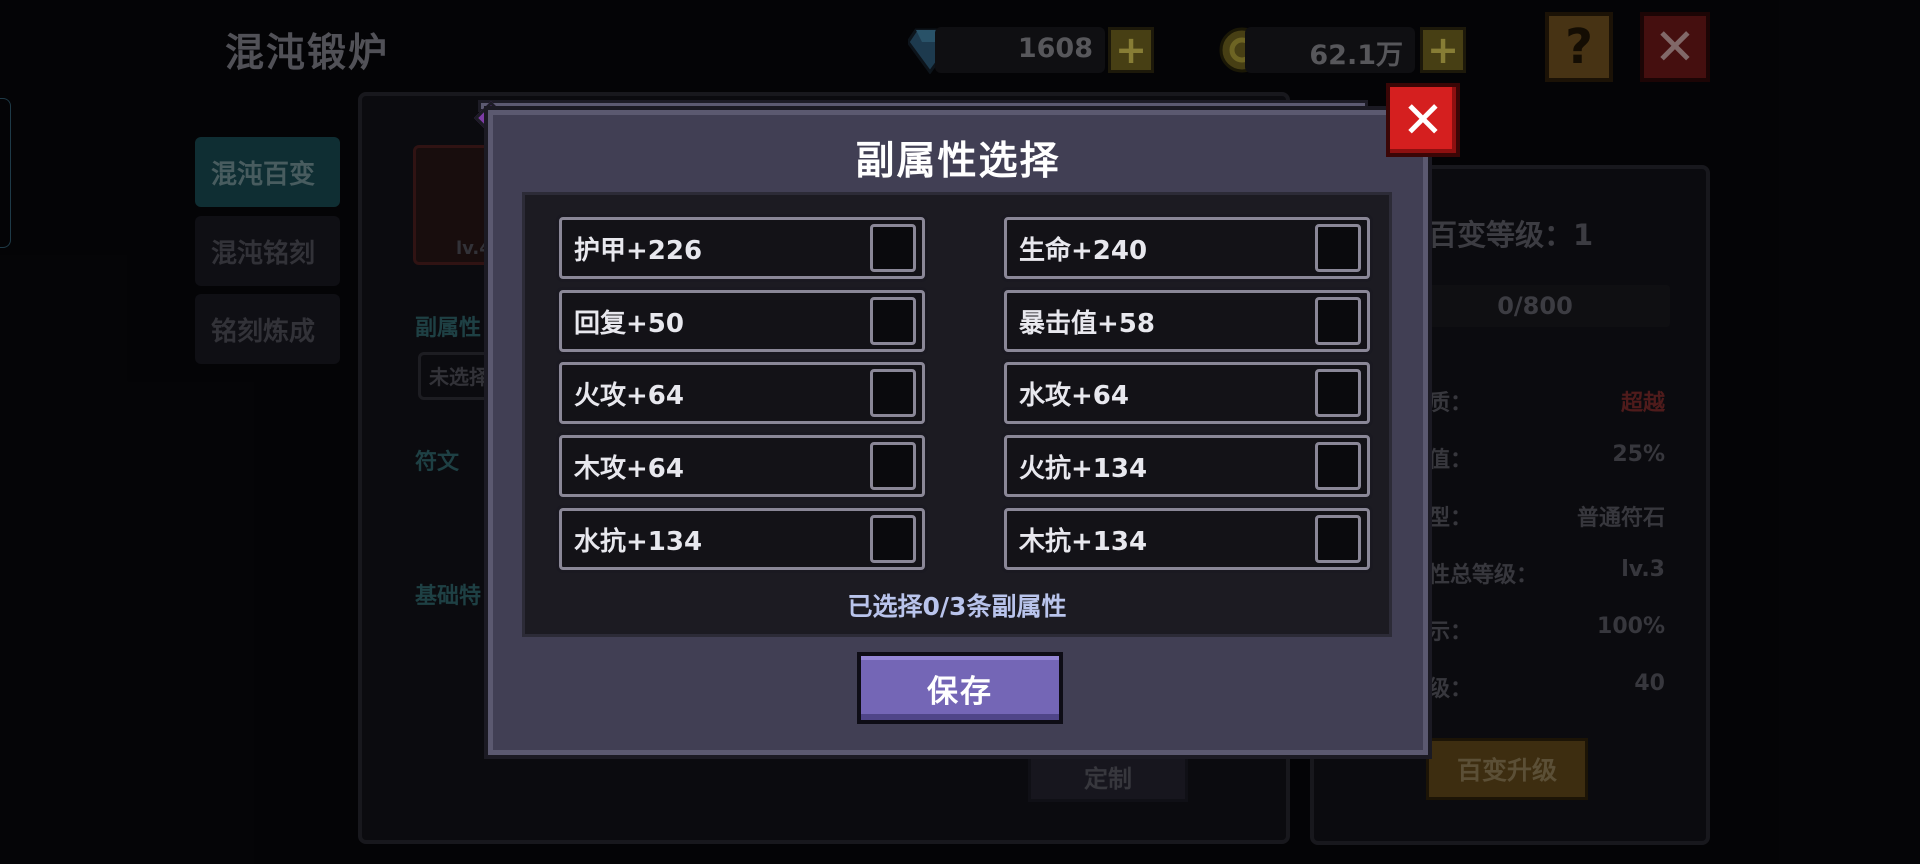  Describe the element at coordinates (1187, 539) in the screenshot. I see `option-wood-resist: 木抗+134` at that location.